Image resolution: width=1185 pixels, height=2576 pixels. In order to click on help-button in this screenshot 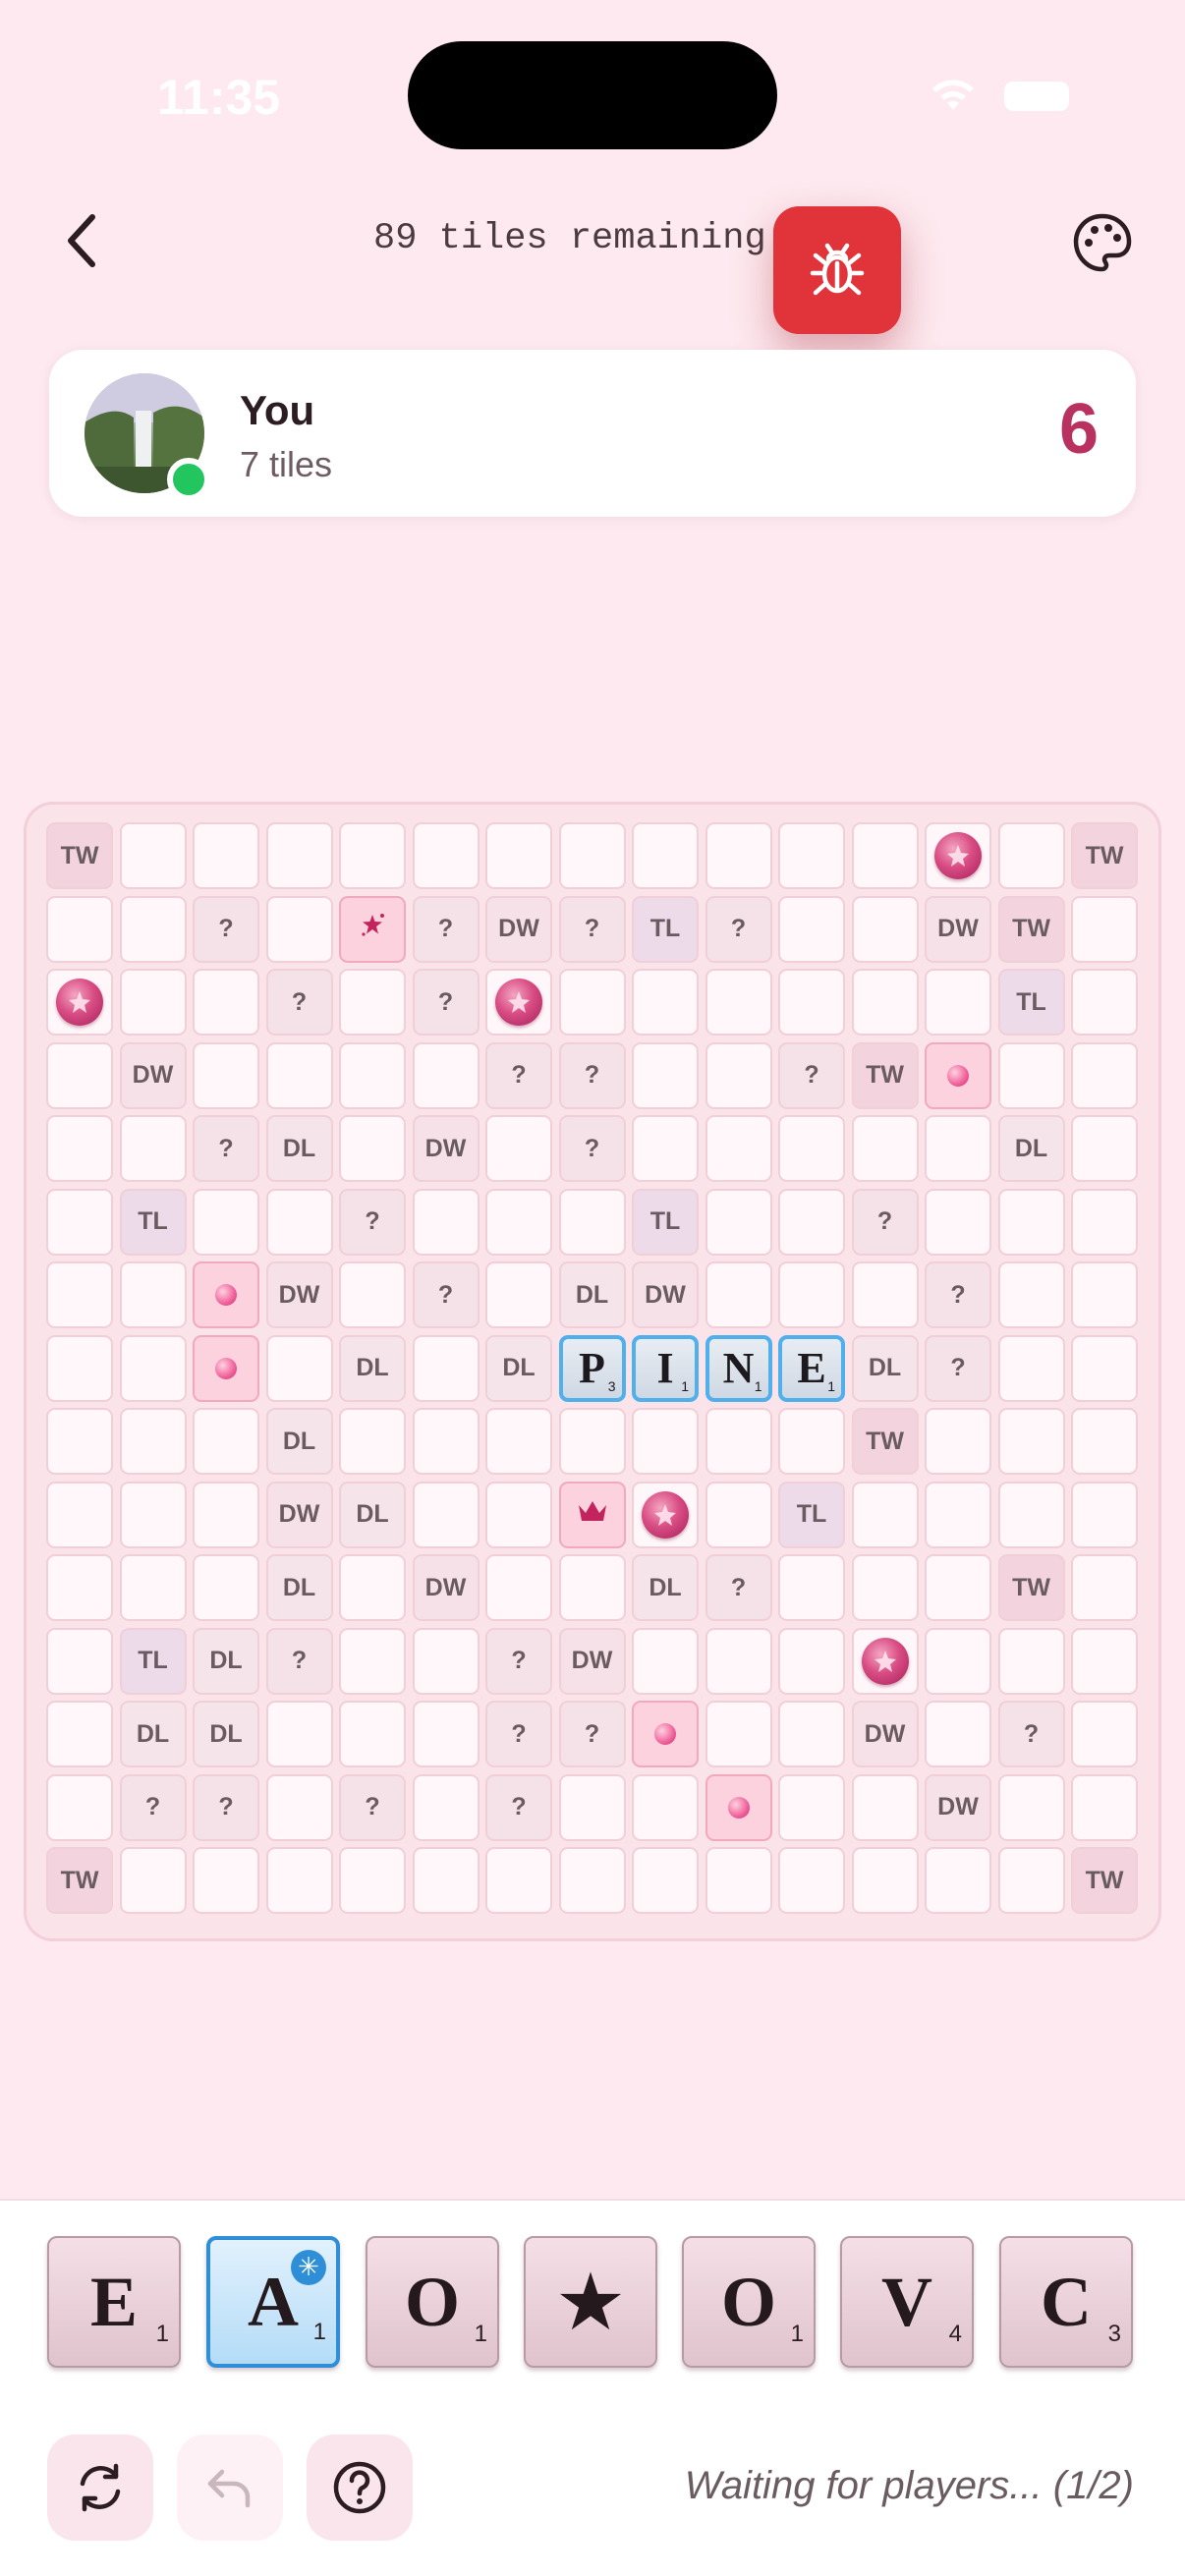, I will do `click(360, 2488)`.